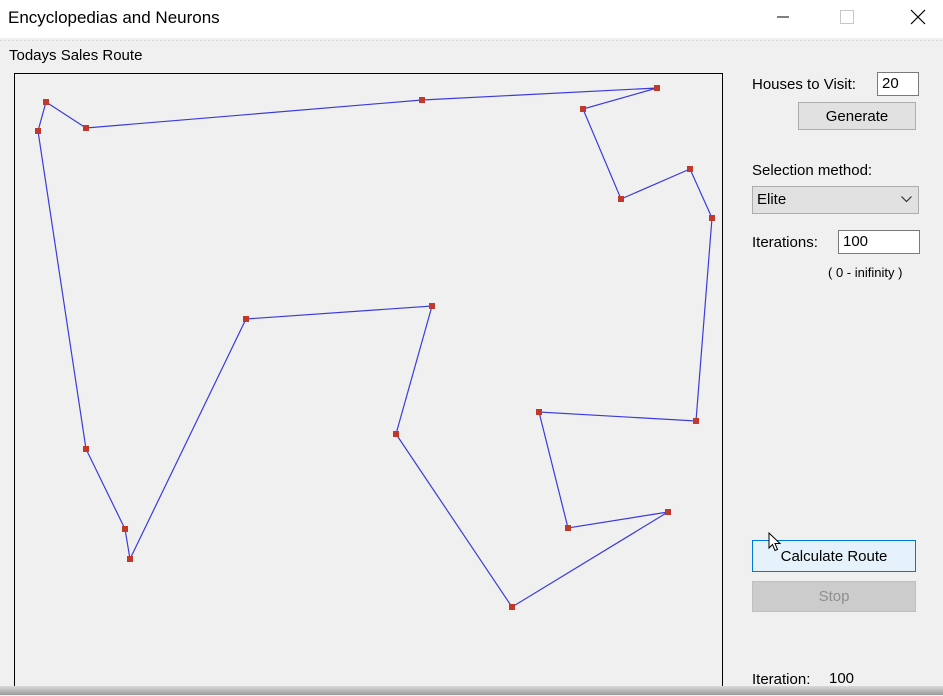 This screenshot has width=943, height=696. Describe the element at coordinates (114, 17) in the screenshot. I see `window-title: Encyclopedias and Neurons` at that location.